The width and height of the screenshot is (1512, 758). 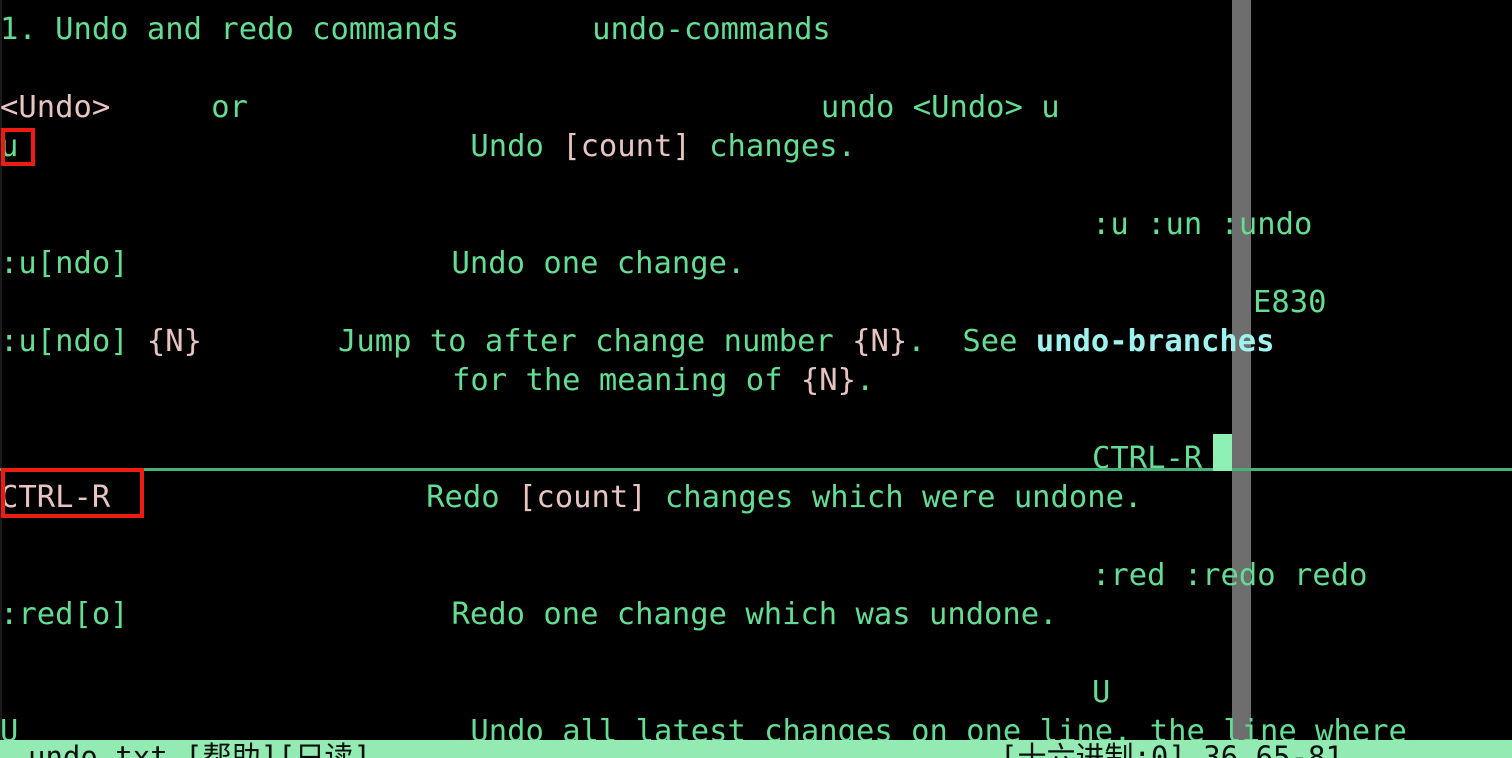 I want to click on command-undo-n-arg: {N}, so click(x=174, y=341).